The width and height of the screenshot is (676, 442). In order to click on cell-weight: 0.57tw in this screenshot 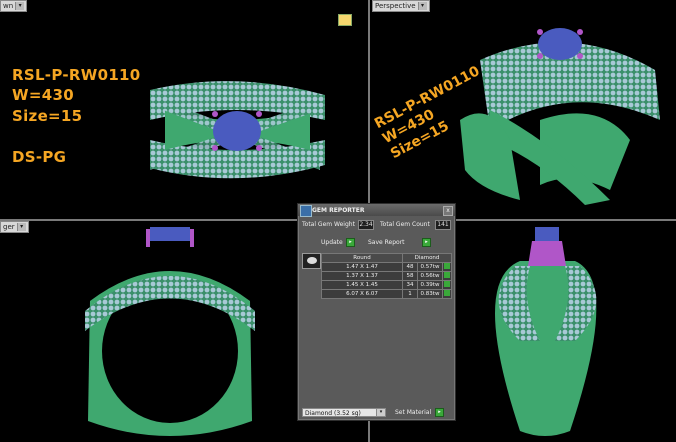, I will do `click(430, 267)`.